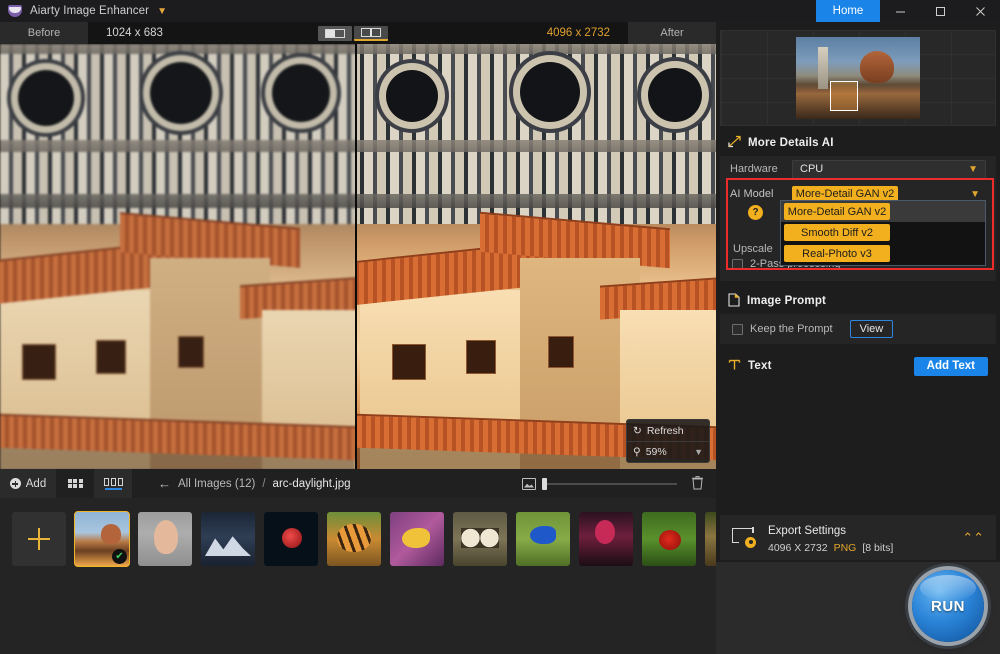  Describe the element at coordinates (844, 96) in the screenshot. I see `viewport-indicator` at that location.